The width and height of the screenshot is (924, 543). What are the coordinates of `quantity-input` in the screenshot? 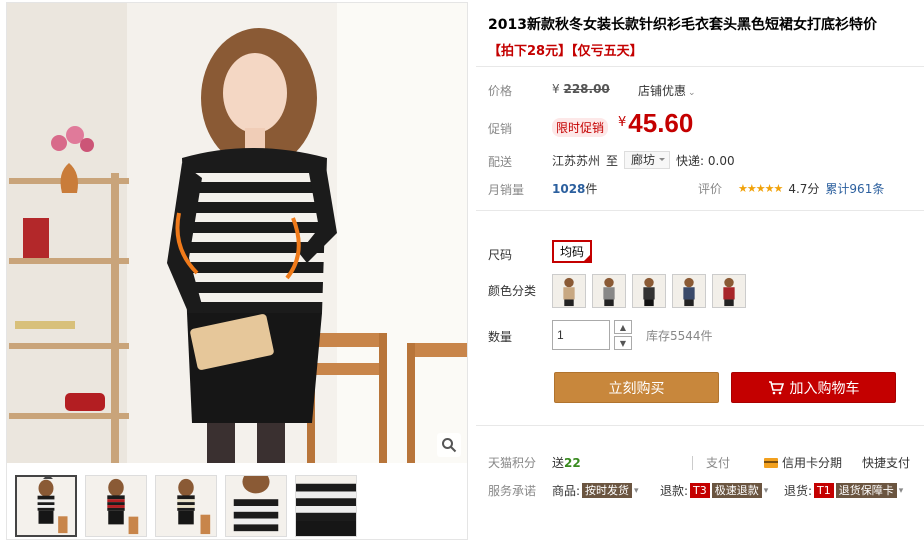 It's located at (581, 335).